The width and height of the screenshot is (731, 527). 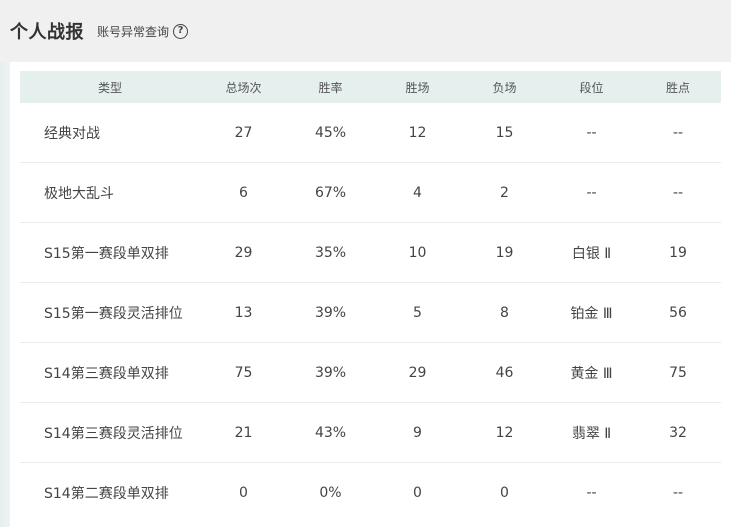 What do you see at coordinates (370, 193) in the screenshot?
I see `table-row: 极地大乱斗 6 67% 4 2 -- --` at bounding box center [370, 193].